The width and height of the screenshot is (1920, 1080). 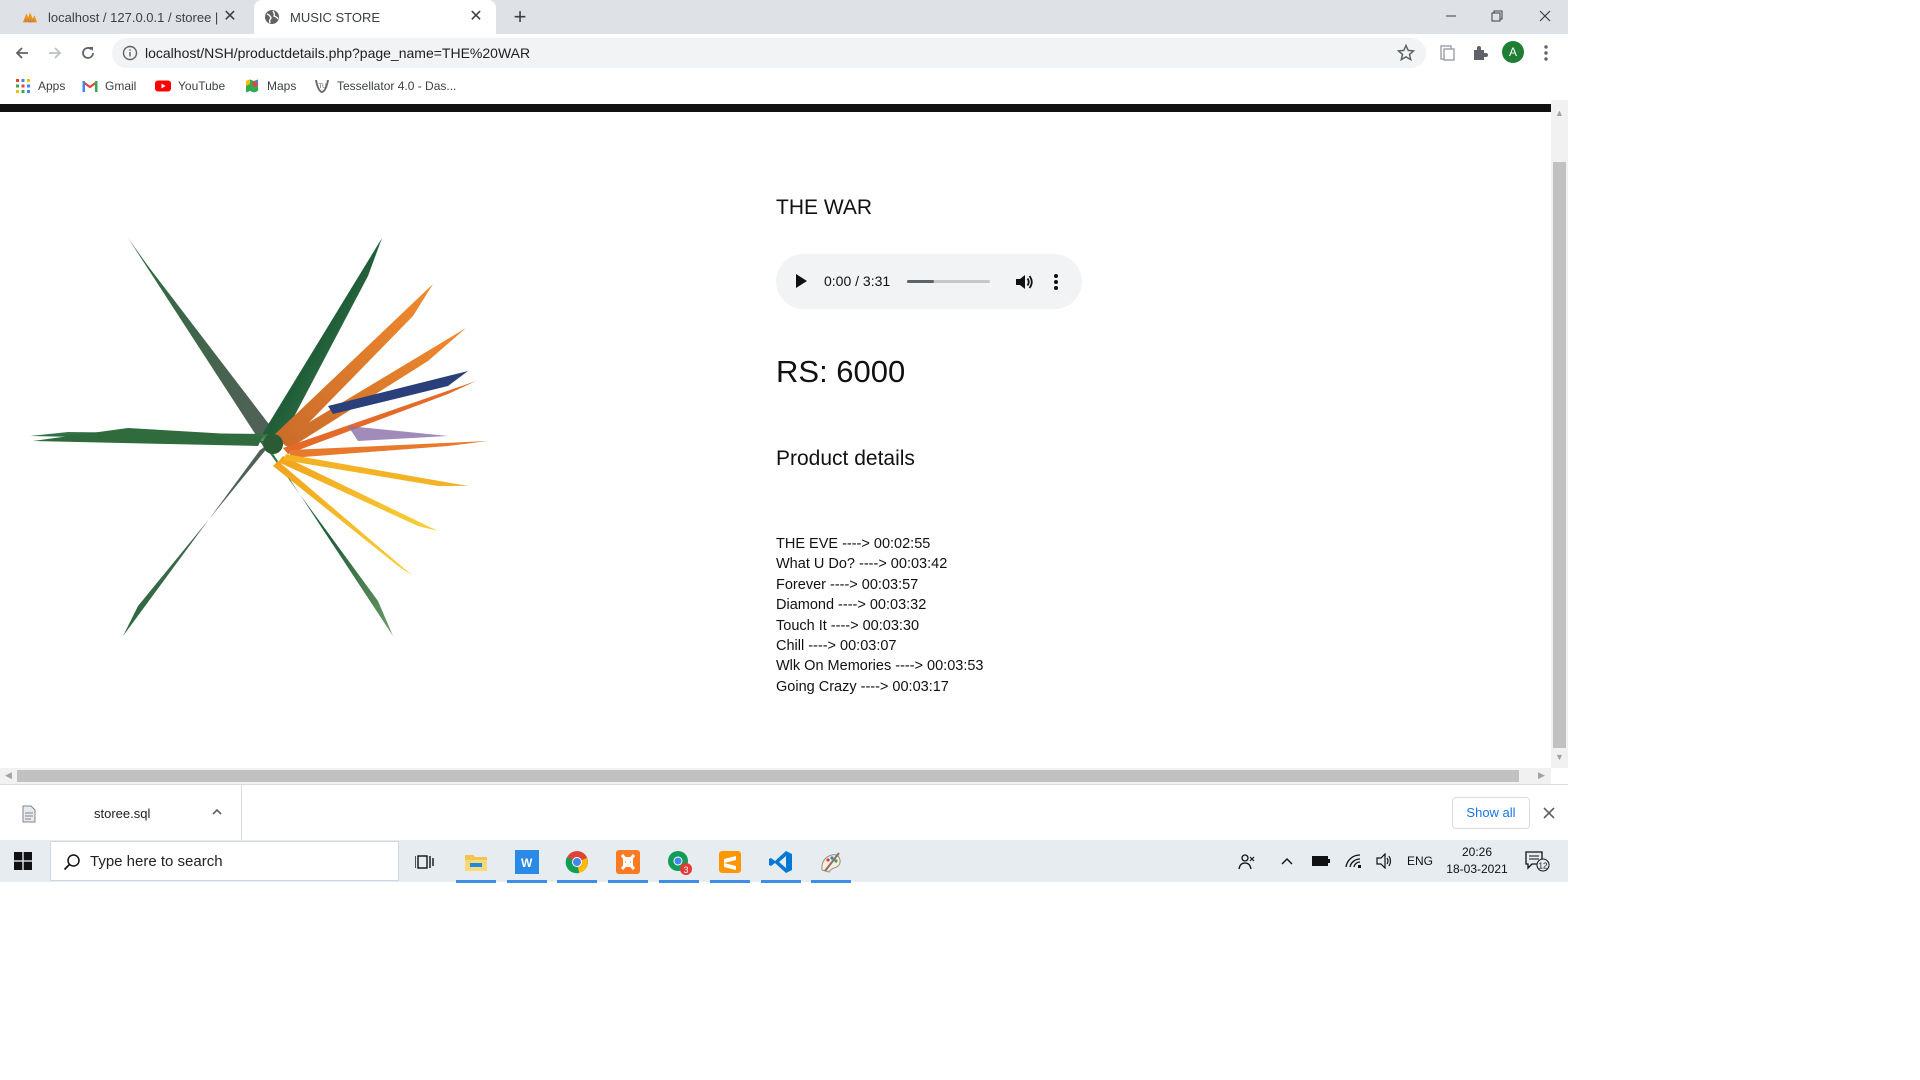 What do you see at coordinates (1541, 775) in the screenshot?
I see `scroll-right-icon: ▶` at bounding box center [1541, 775].